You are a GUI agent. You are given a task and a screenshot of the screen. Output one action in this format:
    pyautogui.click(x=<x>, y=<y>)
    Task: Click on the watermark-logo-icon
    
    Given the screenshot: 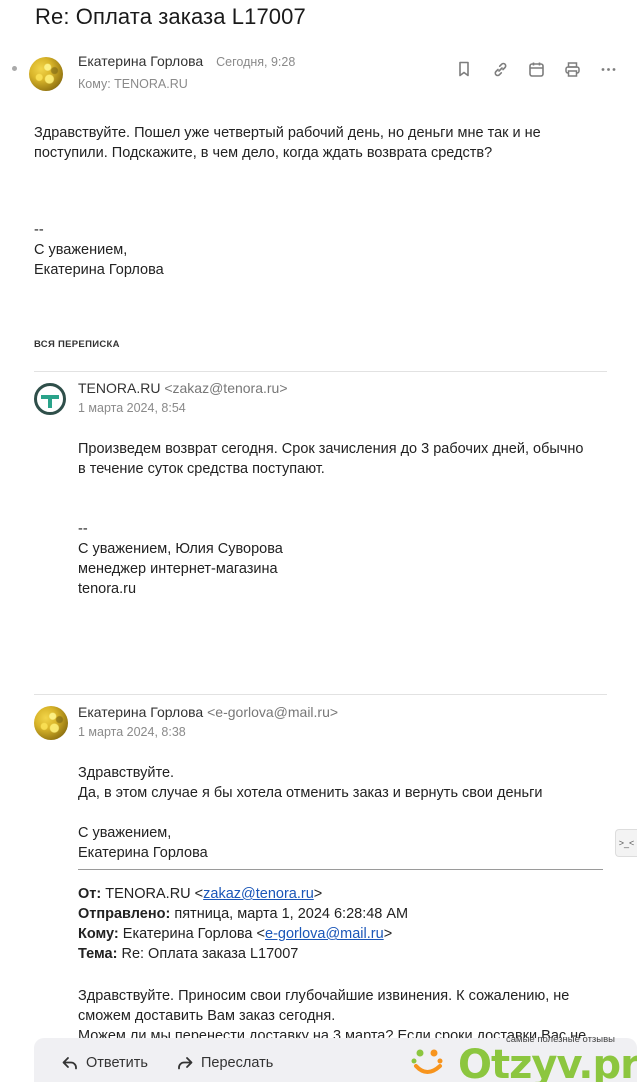 What is the action you would take?
    pyautogui.click(x=427, y=1061)
    